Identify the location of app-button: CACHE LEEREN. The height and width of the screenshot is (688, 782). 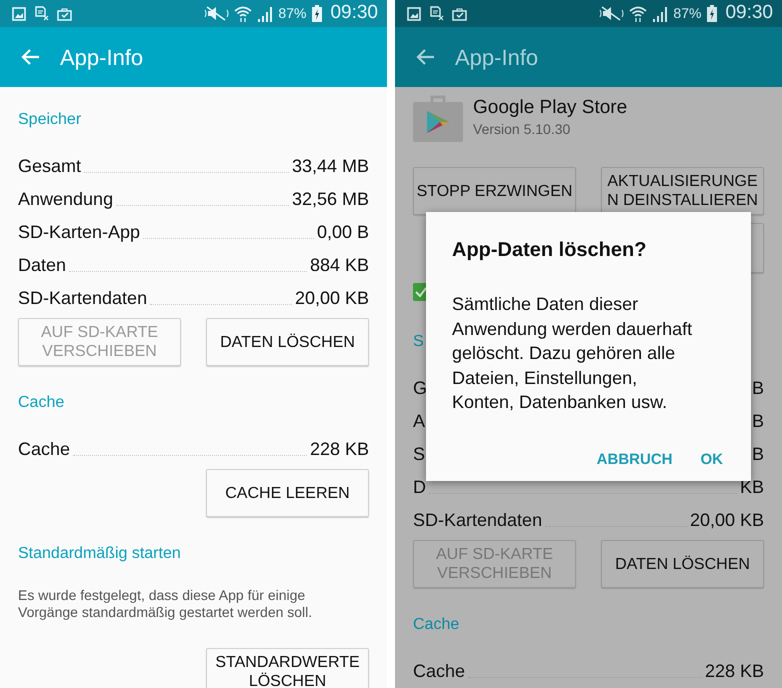
(287, 493).